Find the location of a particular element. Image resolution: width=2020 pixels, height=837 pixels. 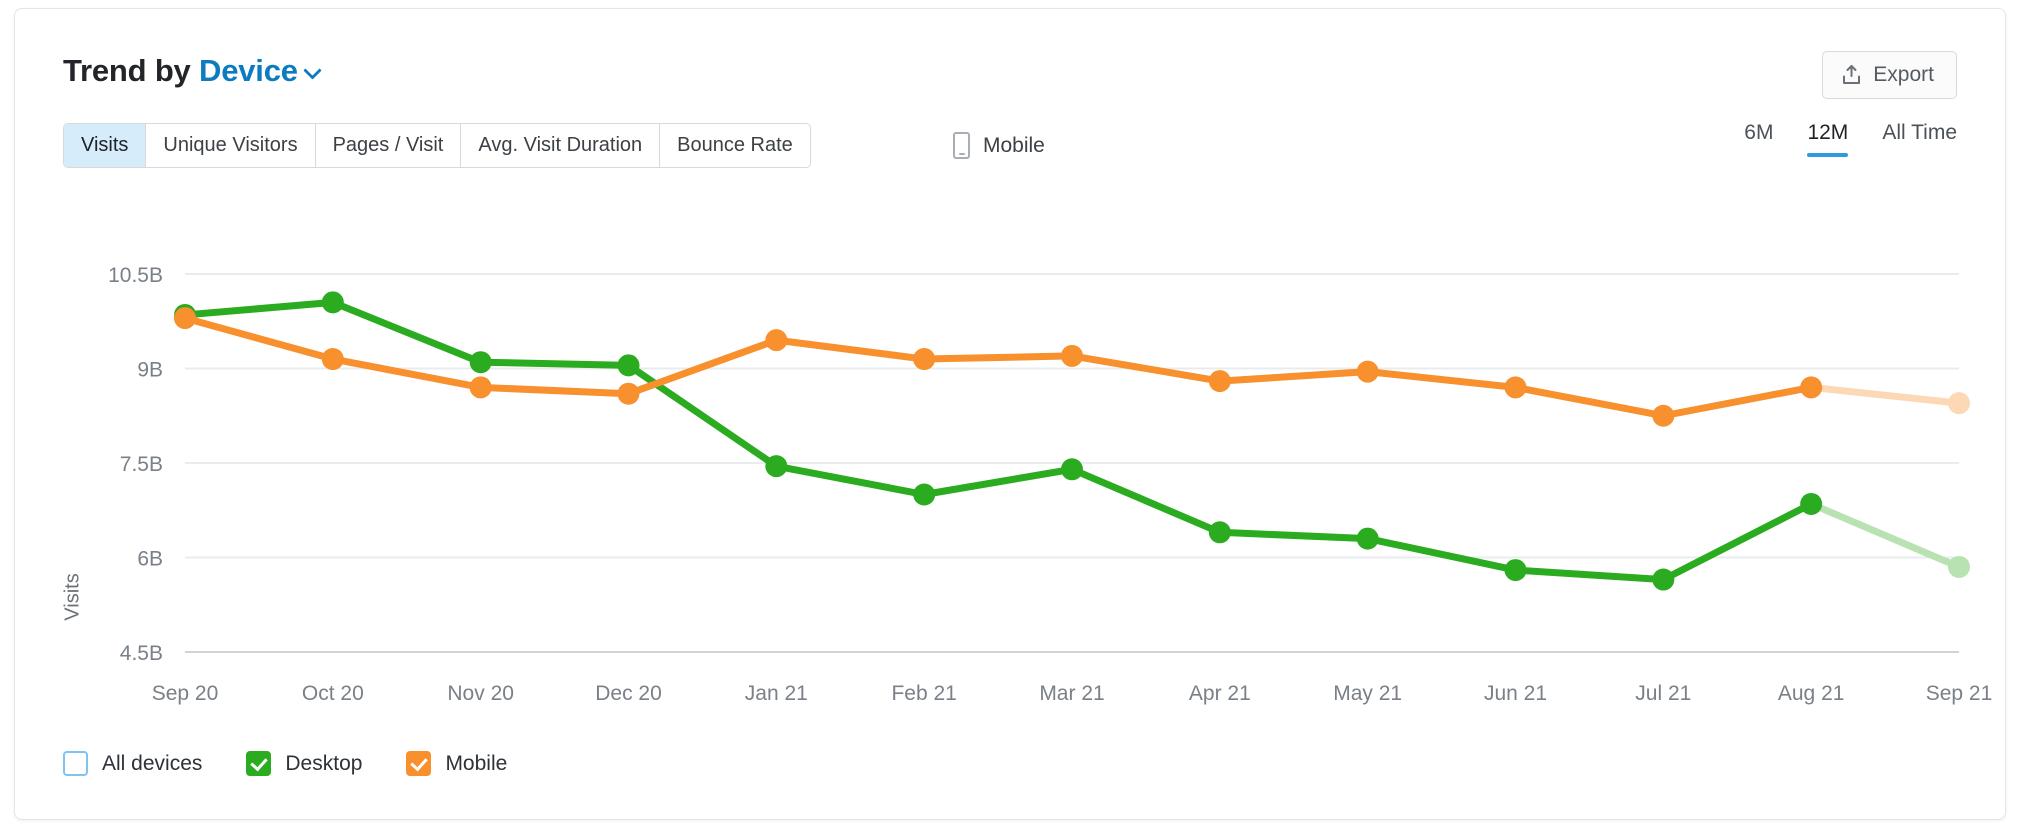

checkbox-desktop is located at coordinates (259, 763).